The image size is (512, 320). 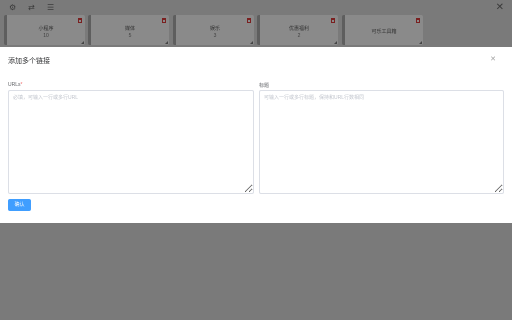 I want to click on dialog-title: 添加多个链接, so click(x=29, y=61).